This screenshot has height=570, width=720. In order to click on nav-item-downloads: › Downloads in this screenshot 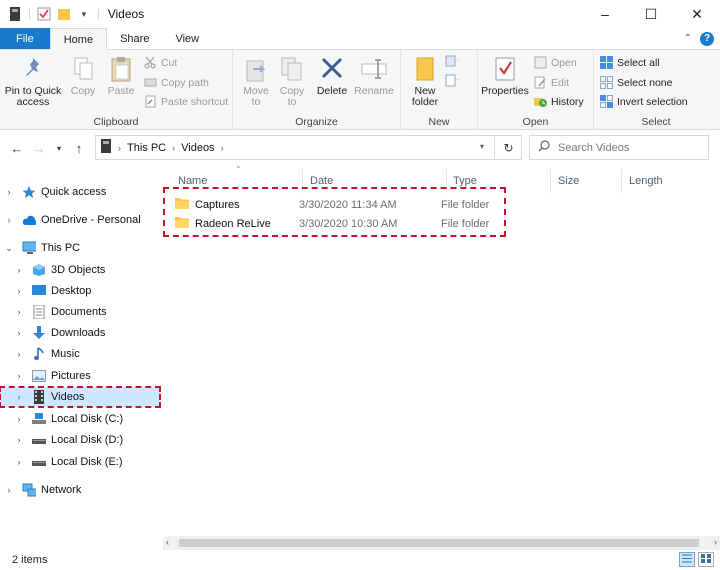, I will do `click(80, 333)`.